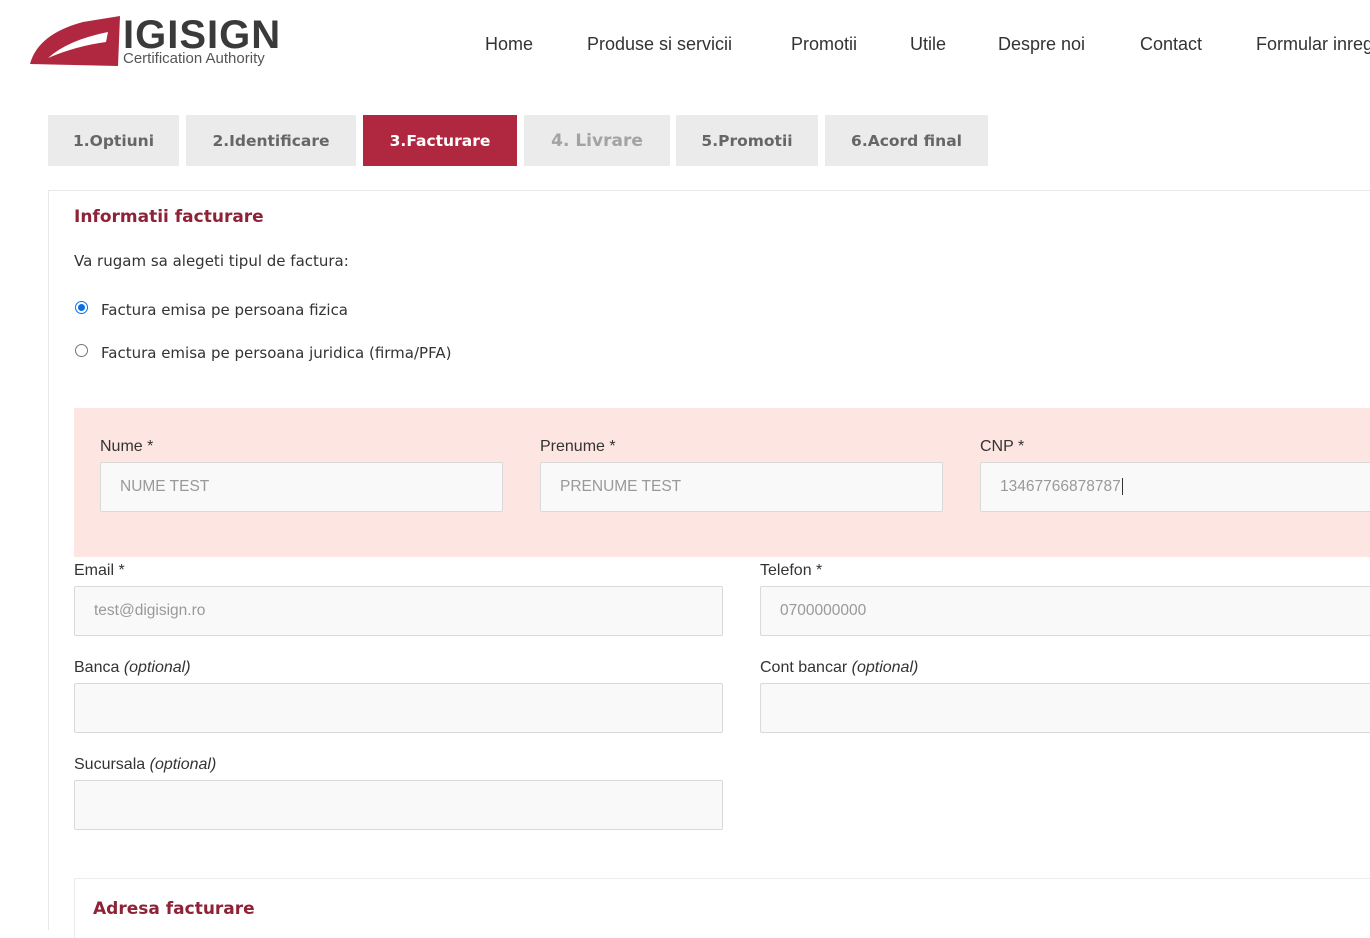 The image size is (1370, 938). I want to click on address-panel, so click(722, 908).